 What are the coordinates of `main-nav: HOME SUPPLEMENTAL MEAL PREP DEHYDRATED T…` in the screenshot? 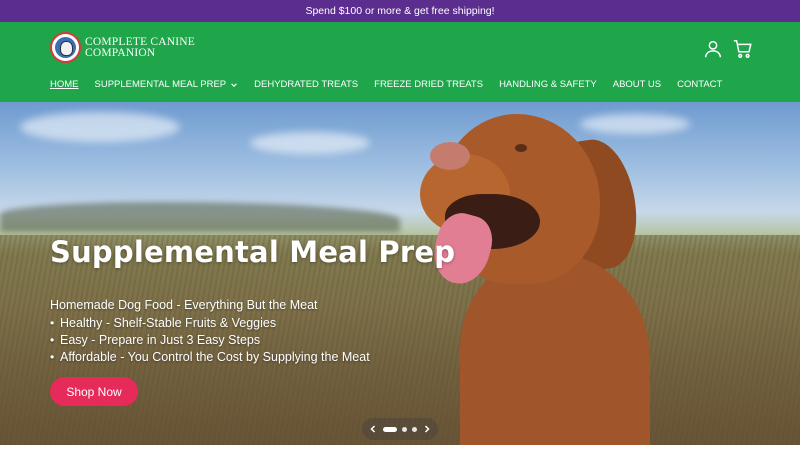 It's located at (394, 84).